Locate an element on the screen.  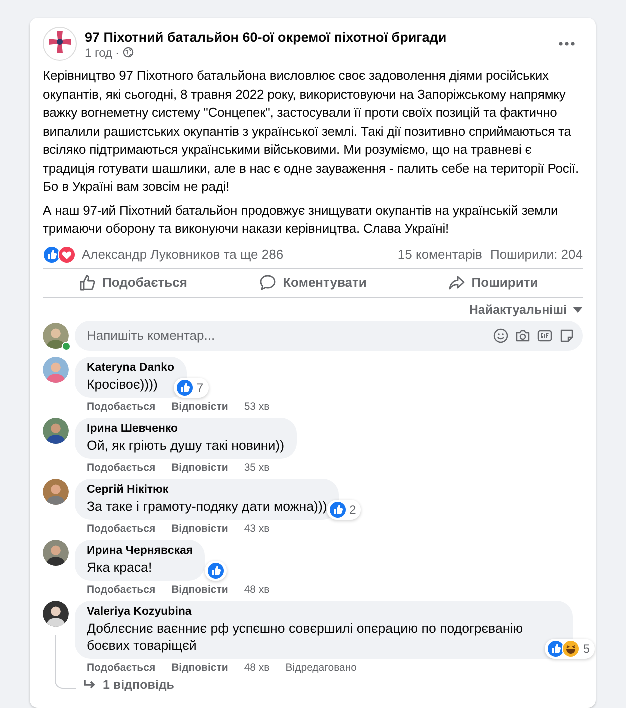
camera-icon is located at coordinates (523, 336).